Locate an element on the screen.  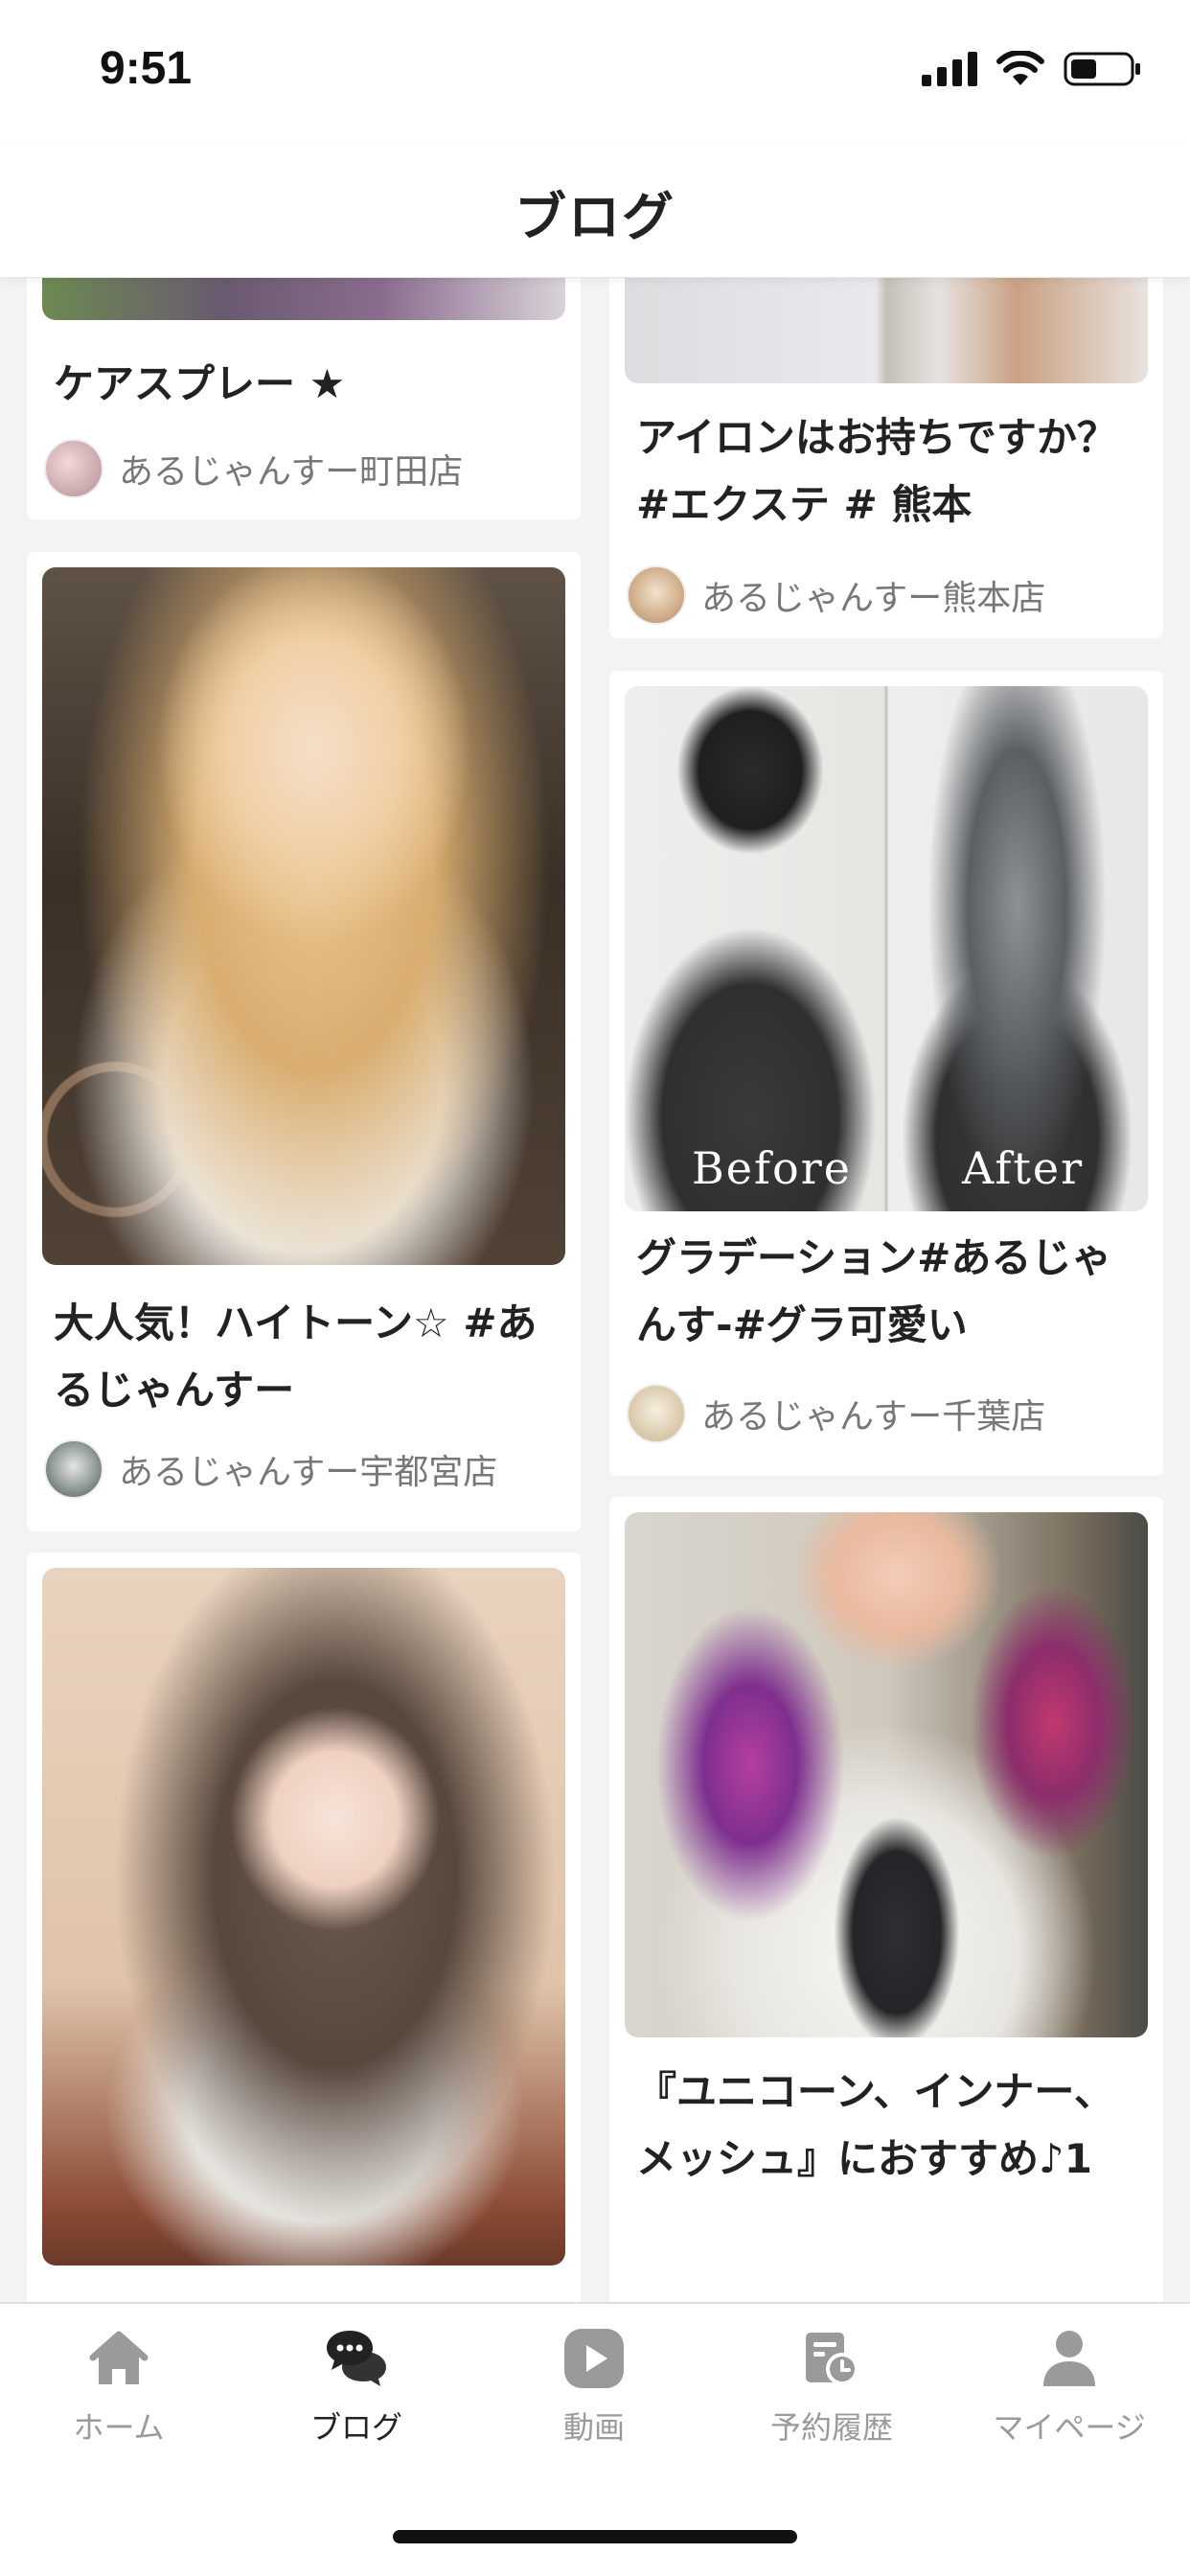
blog-card-title: 『ユニコーン、インナー、メッシュ』におすすめ♪1 is located at coordinates (875, 2125).